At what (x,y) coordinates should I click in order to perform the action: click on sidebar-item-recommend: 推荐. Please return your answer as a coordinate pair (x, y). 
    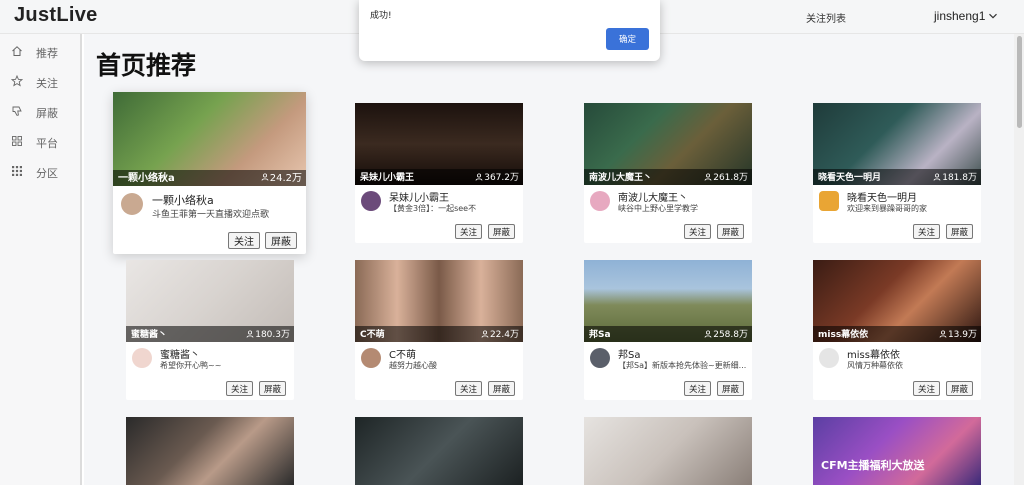
    Looking at the image, I should click on (40, 52).